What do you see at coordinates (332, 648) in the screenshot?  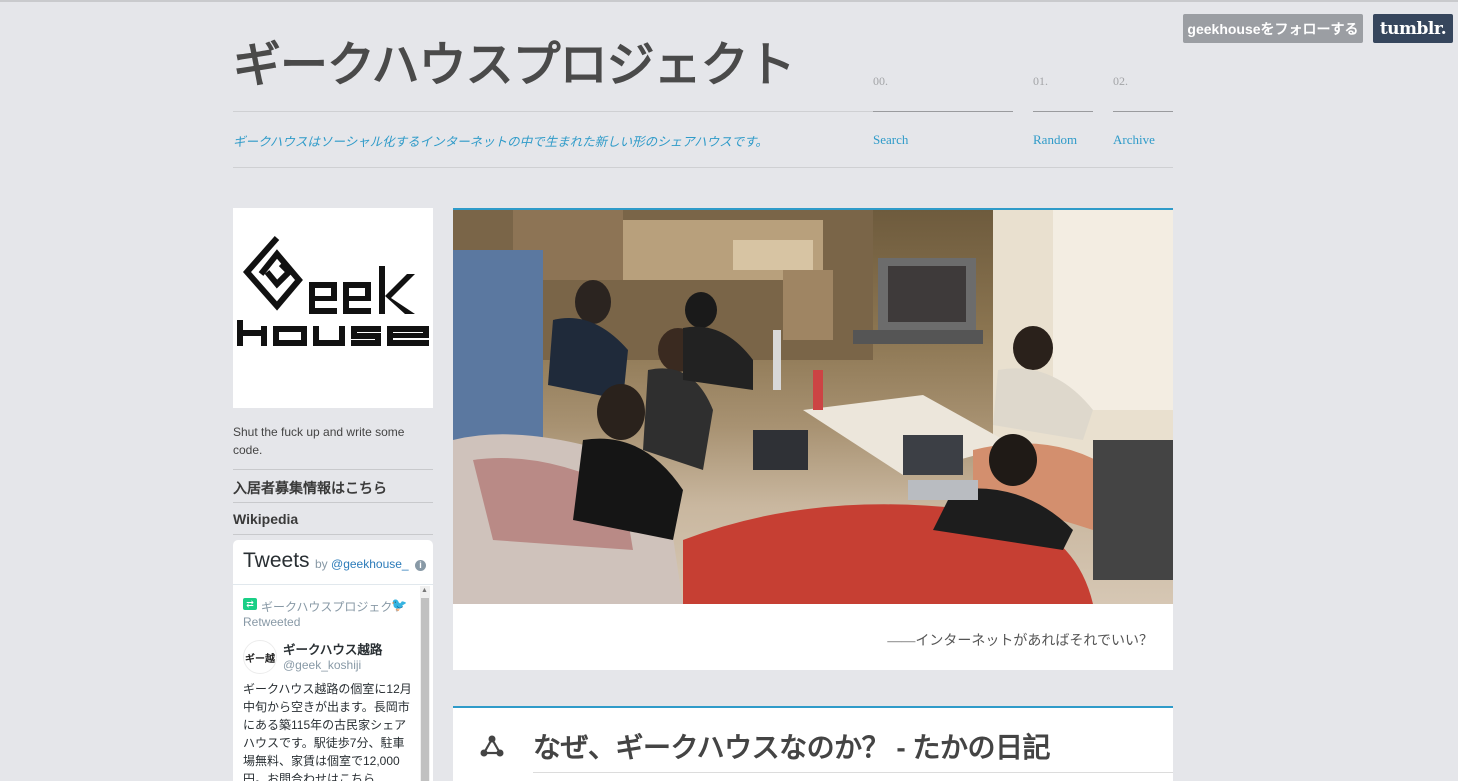 I see `tweet-author-name: ギークハウス越路` at bounding box center [332, 648].